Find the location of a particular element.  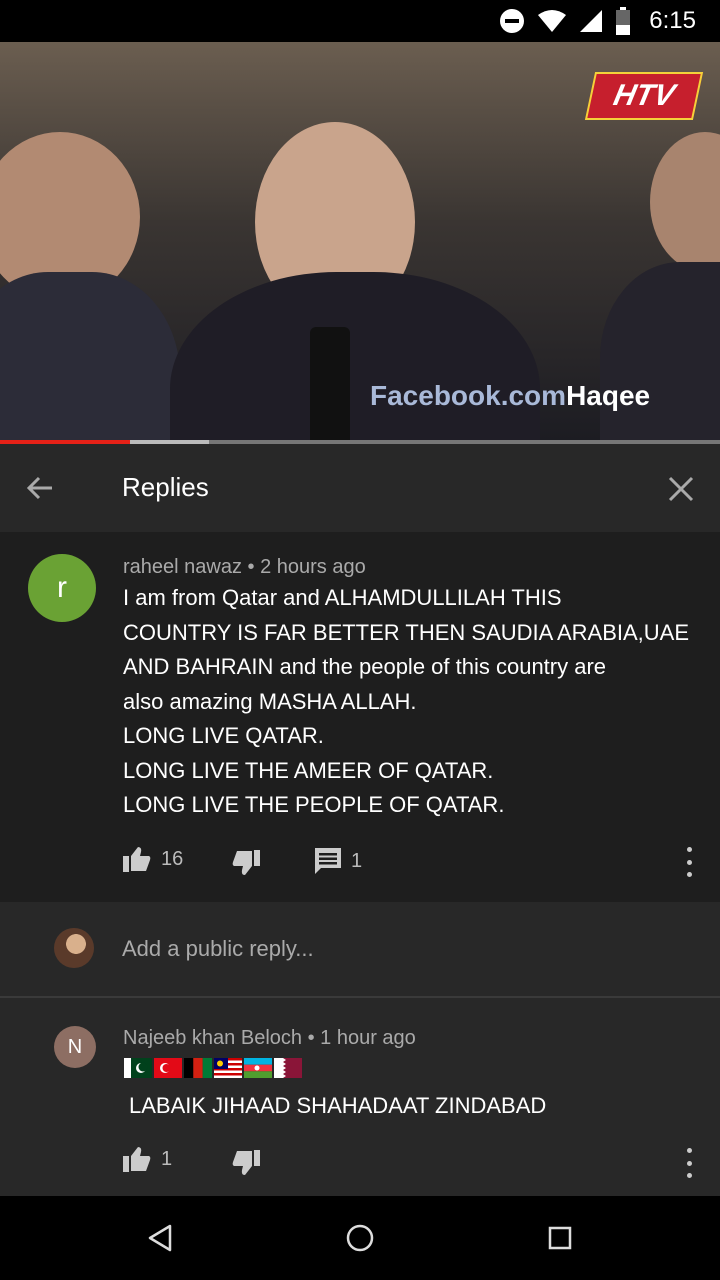

comment-author: Najeeb khan Beloch is located at coordinates (212, 1038).